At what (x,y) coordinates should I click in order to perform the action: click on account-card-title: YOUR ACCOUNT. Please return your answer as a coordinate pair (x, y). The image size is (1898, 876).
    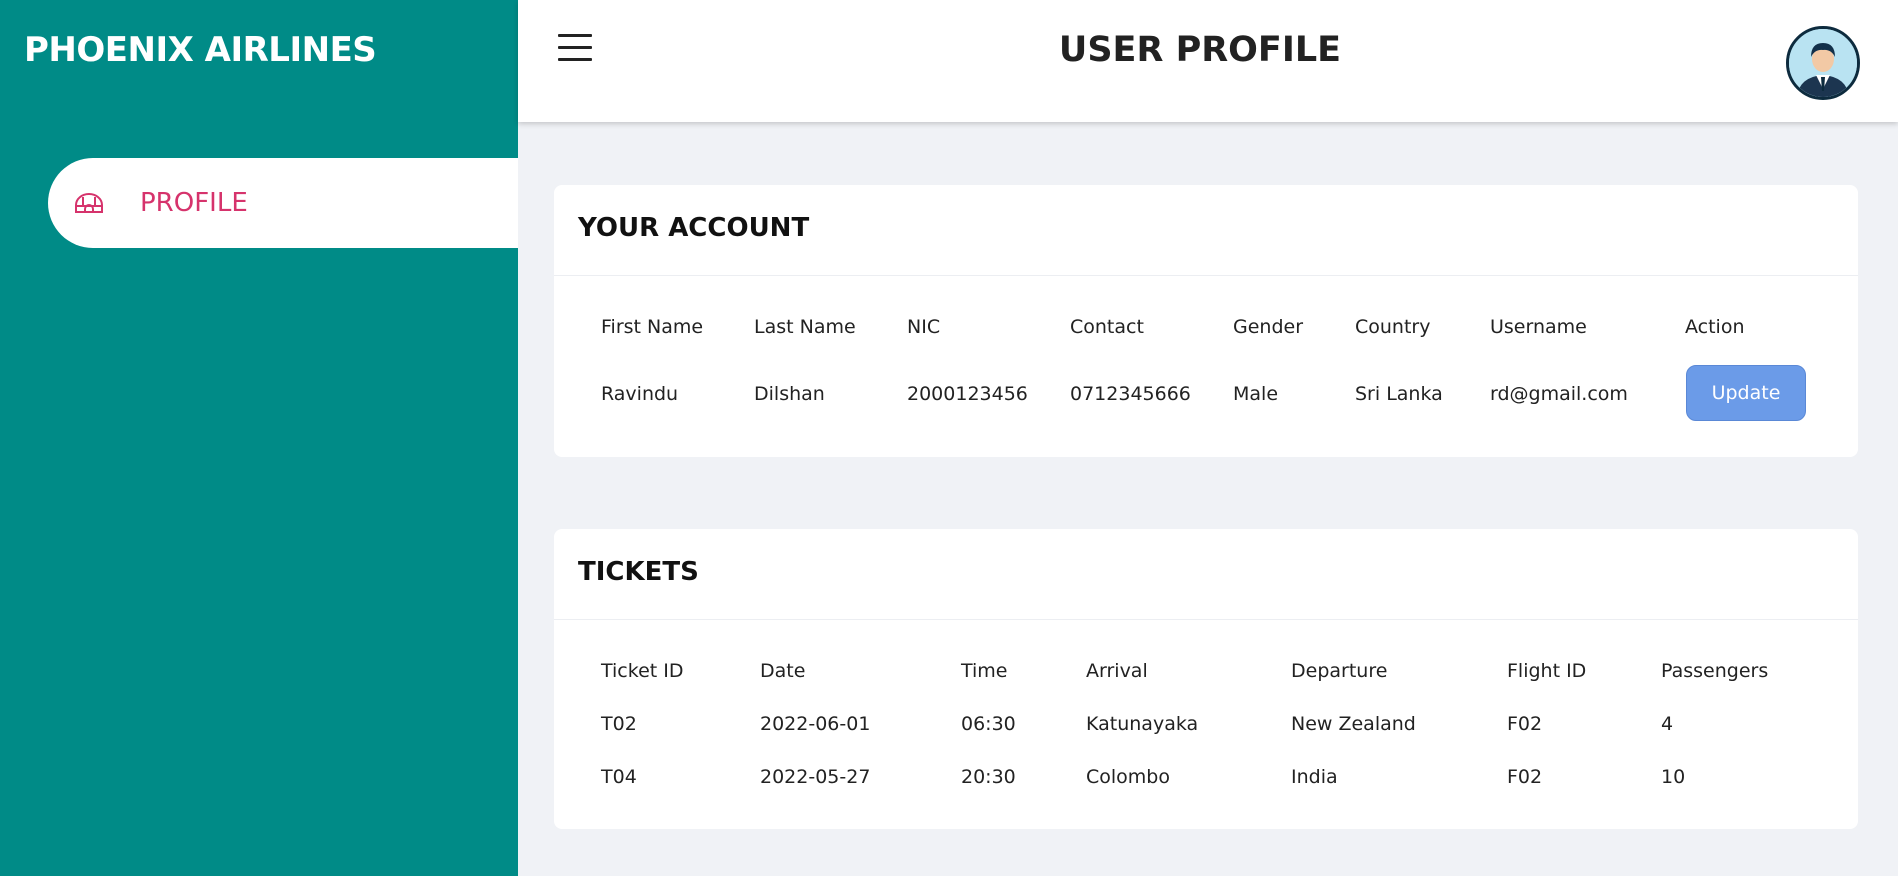
    Looking at the image, I should click on (694, 228).